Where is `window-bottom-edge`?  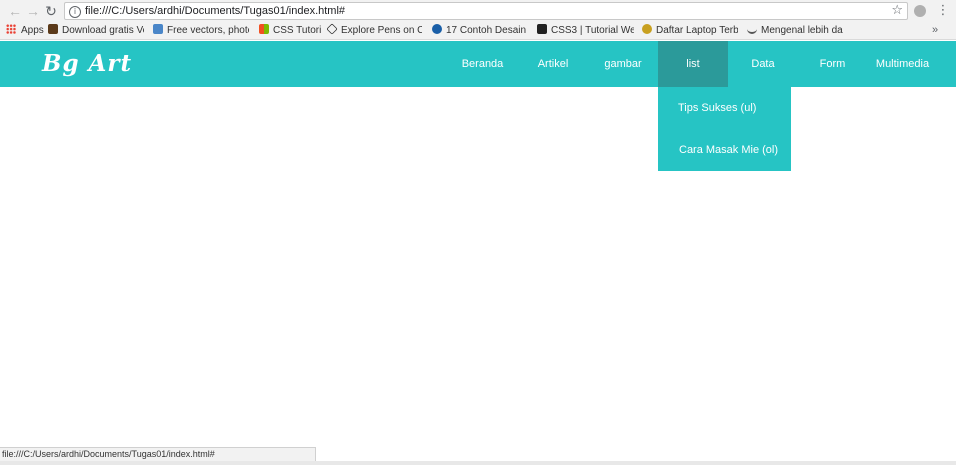
window-bottom-edge is located at coordinates (478, 463).